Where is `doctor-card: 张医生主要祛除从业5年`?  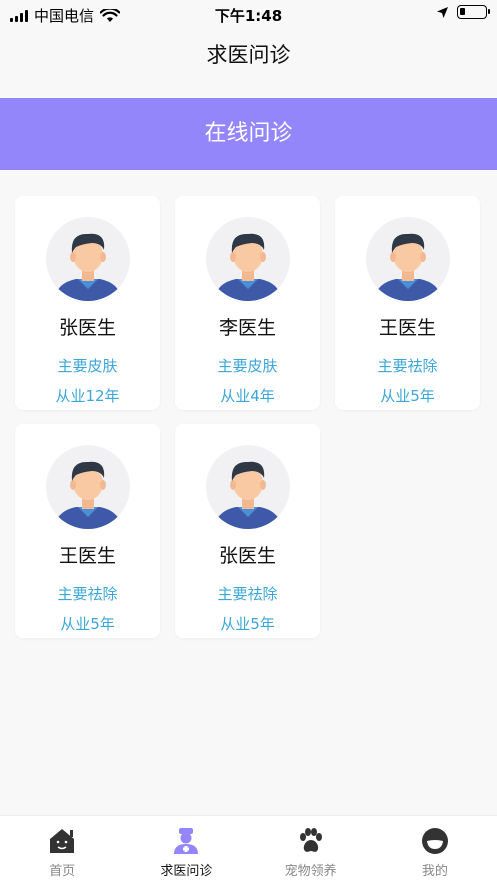
doctor-card: 张医生主要祛除从业5年 is located at coordinates (247, 531).